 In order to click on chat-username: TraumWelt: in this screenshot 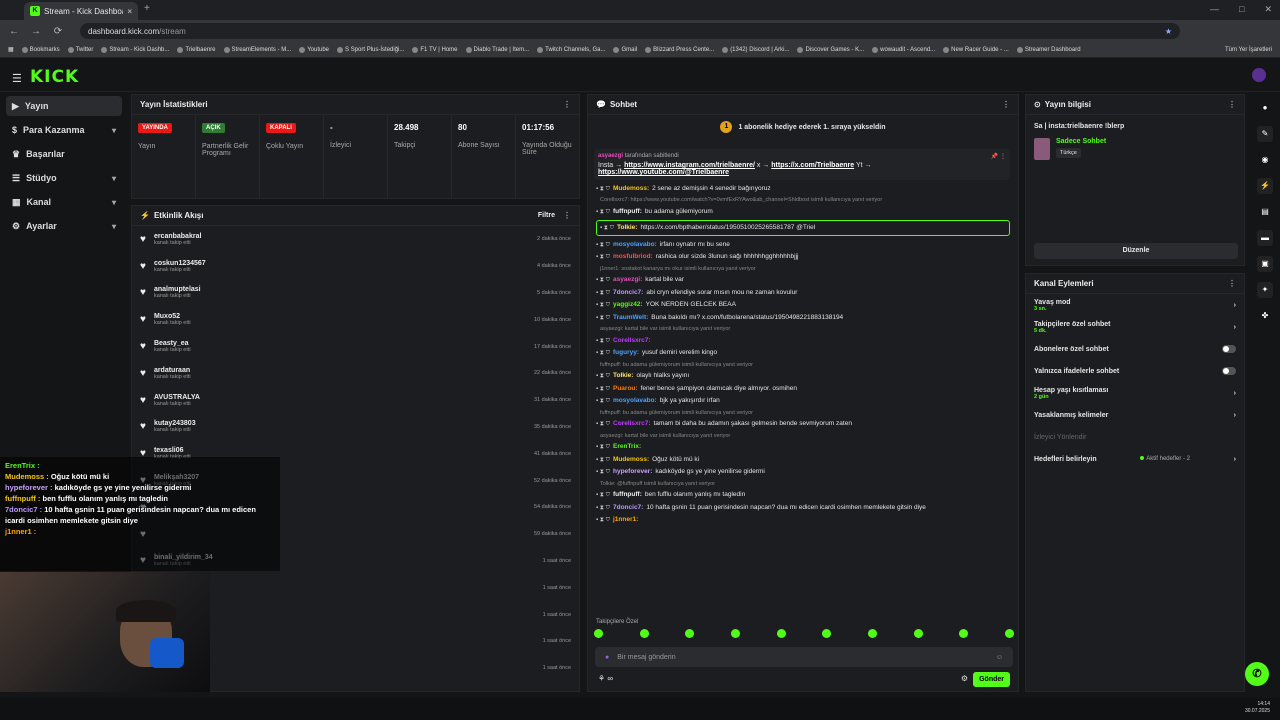, I will do `click(630, 318)`.